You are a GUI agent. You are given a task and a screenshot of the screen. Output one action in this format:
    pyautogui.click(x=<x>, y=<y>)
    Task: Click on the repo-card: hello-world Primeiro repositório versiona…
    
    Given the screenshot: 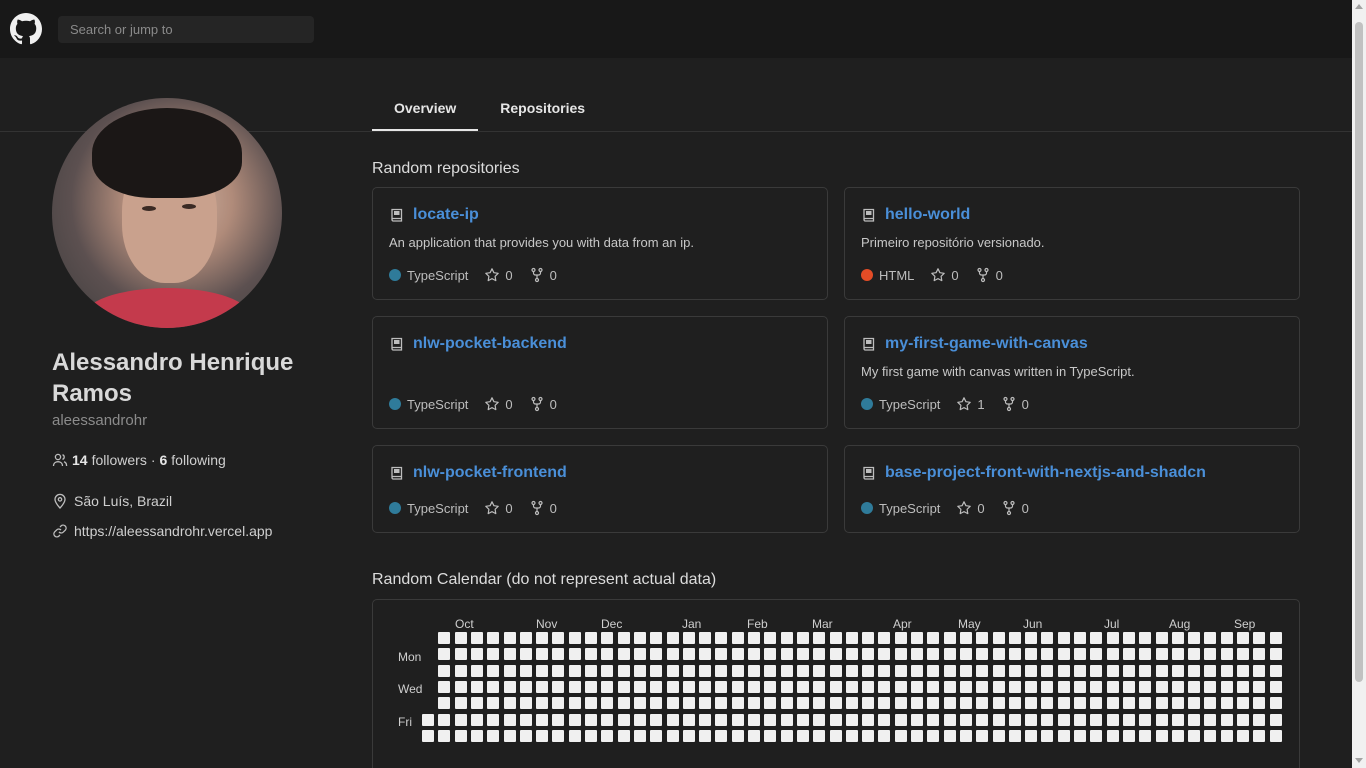 What is the action you would take?
    pyautogui.click(x=1072, y=243)
    